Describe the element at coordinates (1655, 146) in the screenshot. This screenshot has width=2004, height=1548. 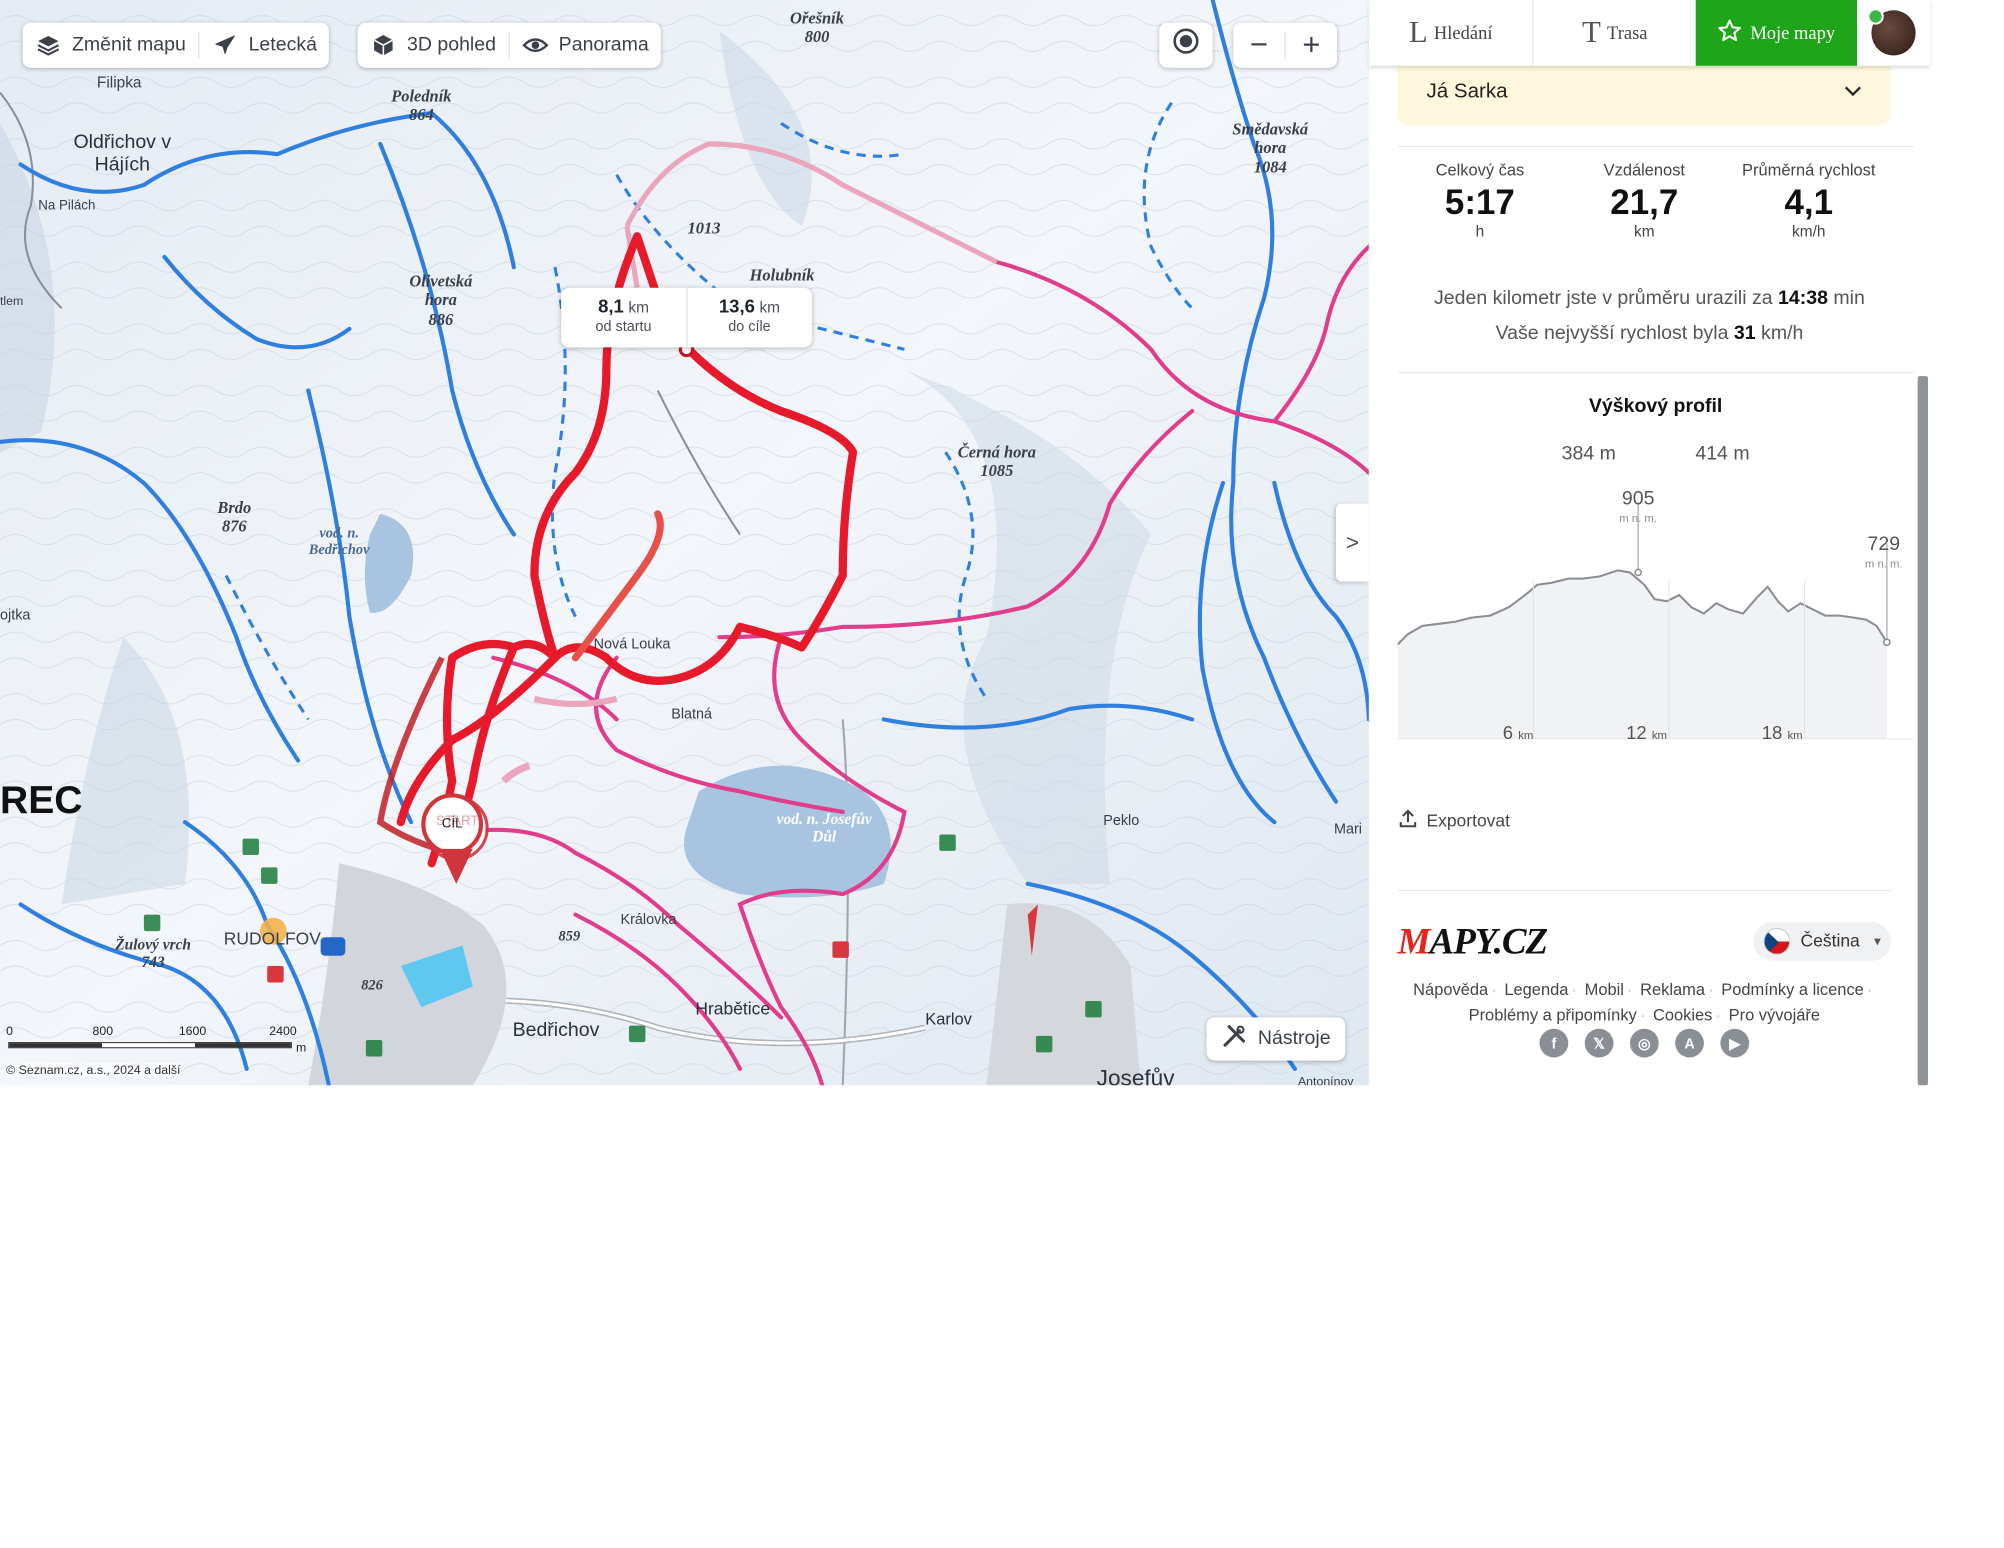
I see `divider` at that location.